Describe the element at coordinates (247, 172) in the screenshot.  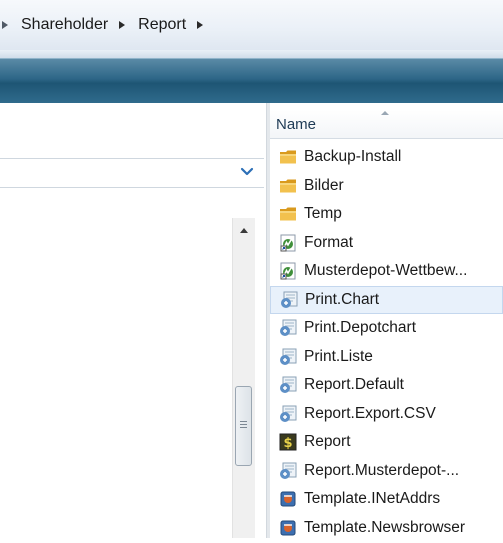
I see `chevron-down-icon` at that location.